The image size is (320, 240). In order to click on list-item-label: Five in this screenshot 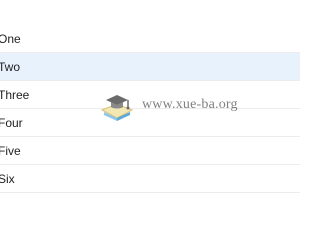, I will do `click(10, 150)`.